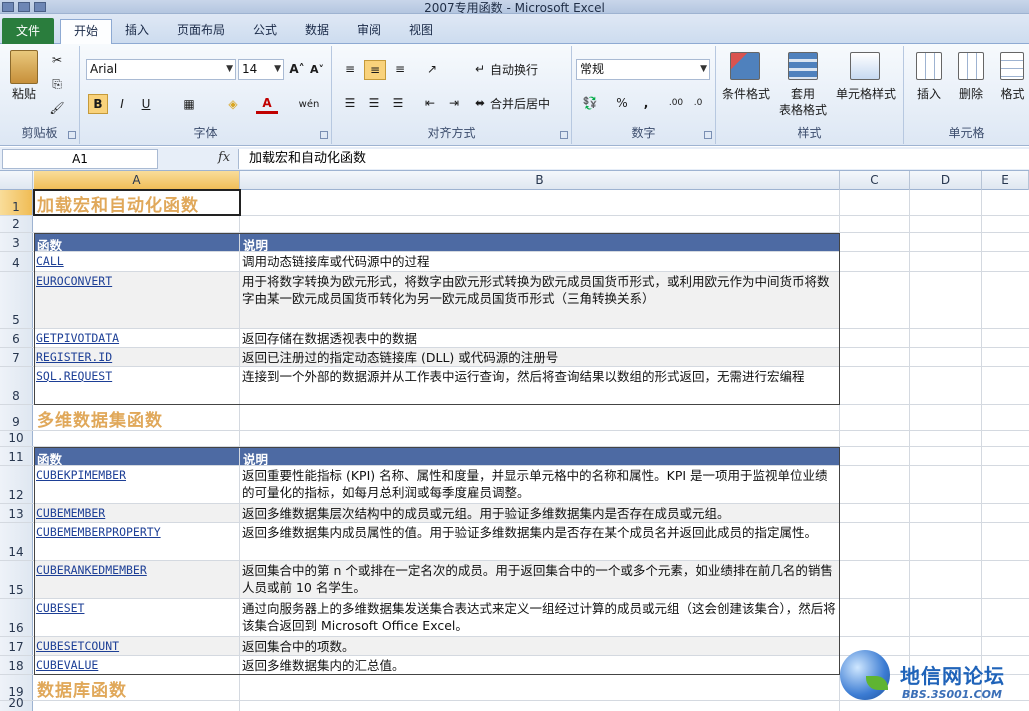 The image size is (1029, 711). I want to click on row-header: 7, so click(16, 357).